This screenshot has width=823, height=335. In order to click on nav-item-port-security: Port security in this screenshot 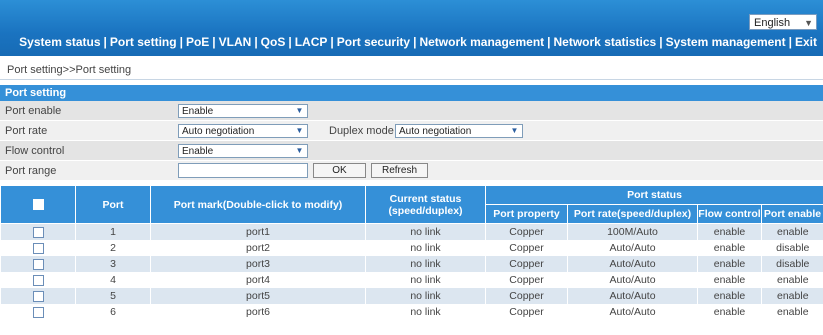, I will do `click(373, 42)`.